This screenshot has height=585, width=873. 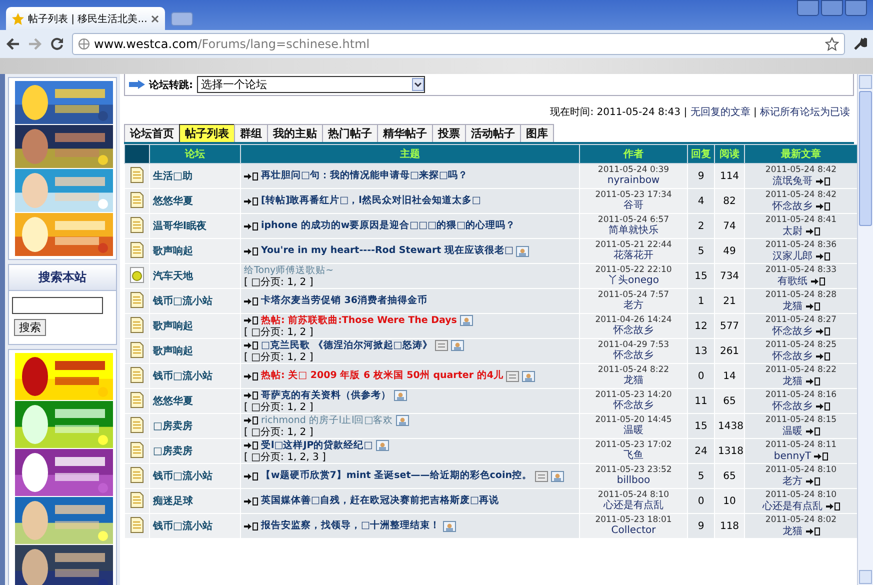 I want to click on maximize-button, so click(x=832, y=8).